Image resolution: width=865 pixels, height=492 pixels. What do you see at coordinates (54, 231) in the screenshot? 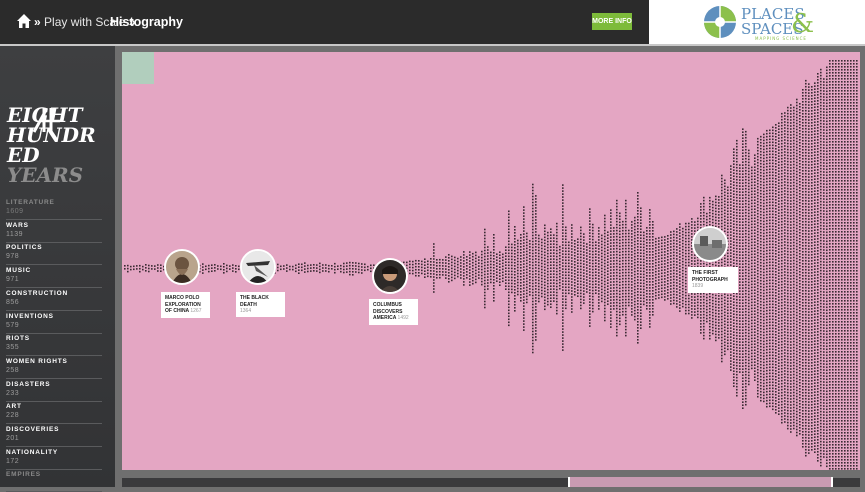
I see `category-item-wars: WARS1139` at bounding box center [54, 231].